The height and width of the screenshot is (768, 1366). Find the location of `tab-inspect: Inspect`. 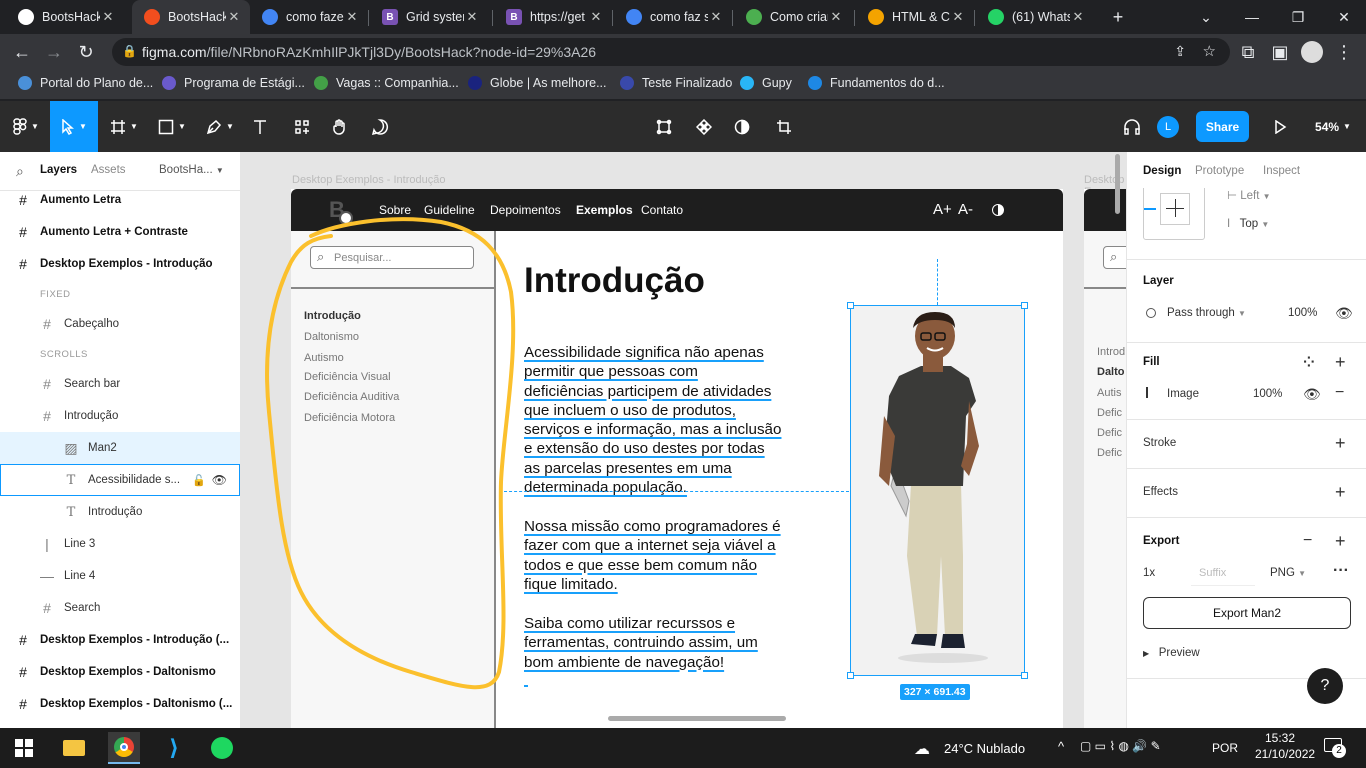

tab-inspect: Inspect is located at coordinates (1281, 171).